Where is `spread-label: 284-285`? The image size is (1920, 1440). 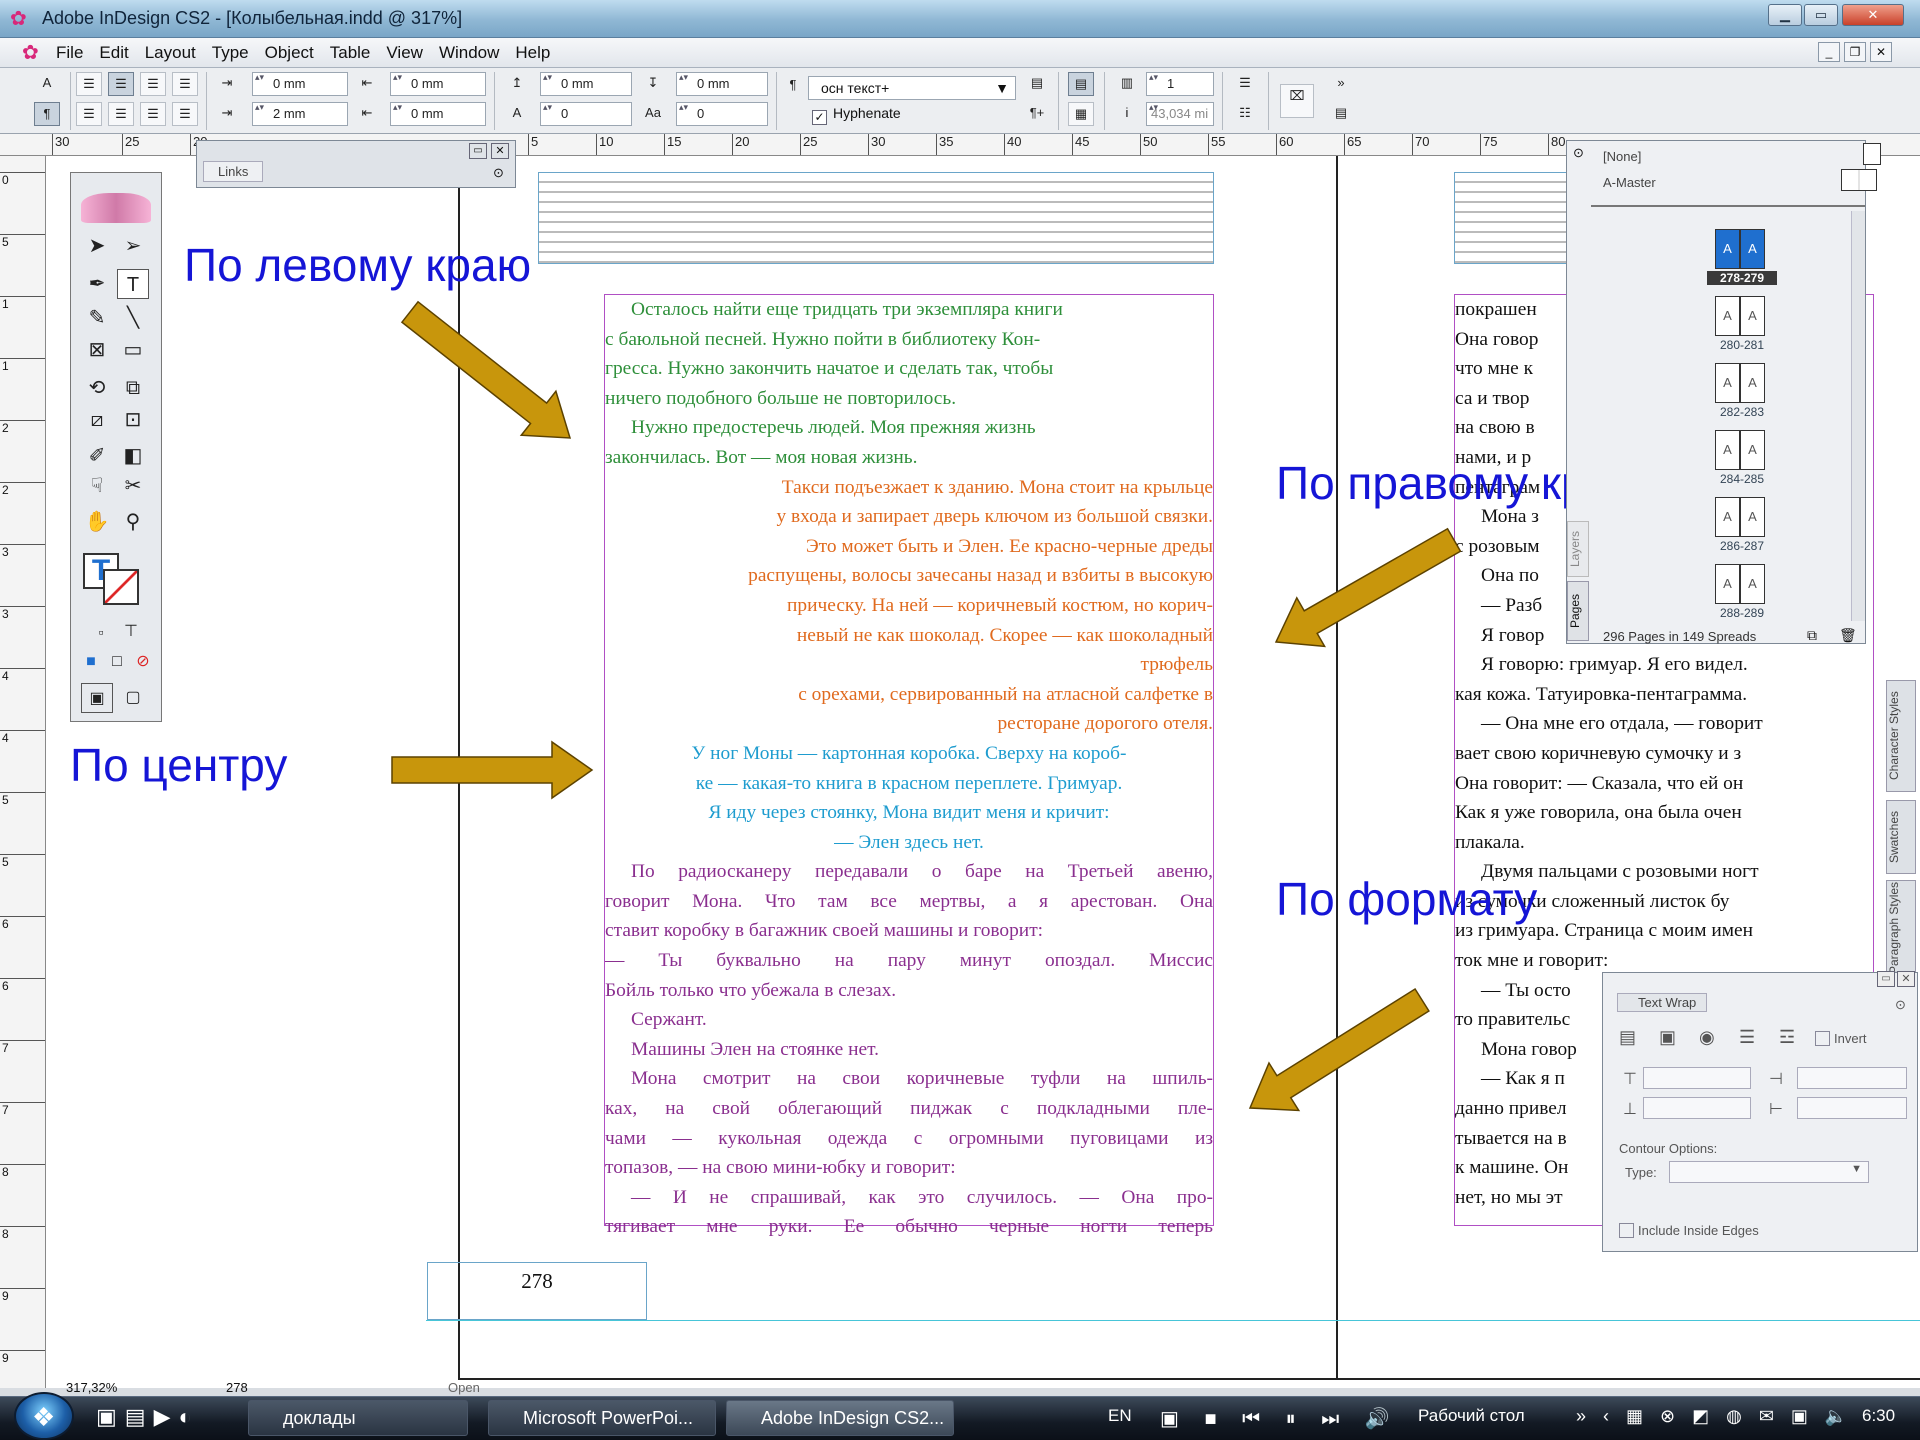 spread-label: 284-285 is located at coordinates (1742, 479).